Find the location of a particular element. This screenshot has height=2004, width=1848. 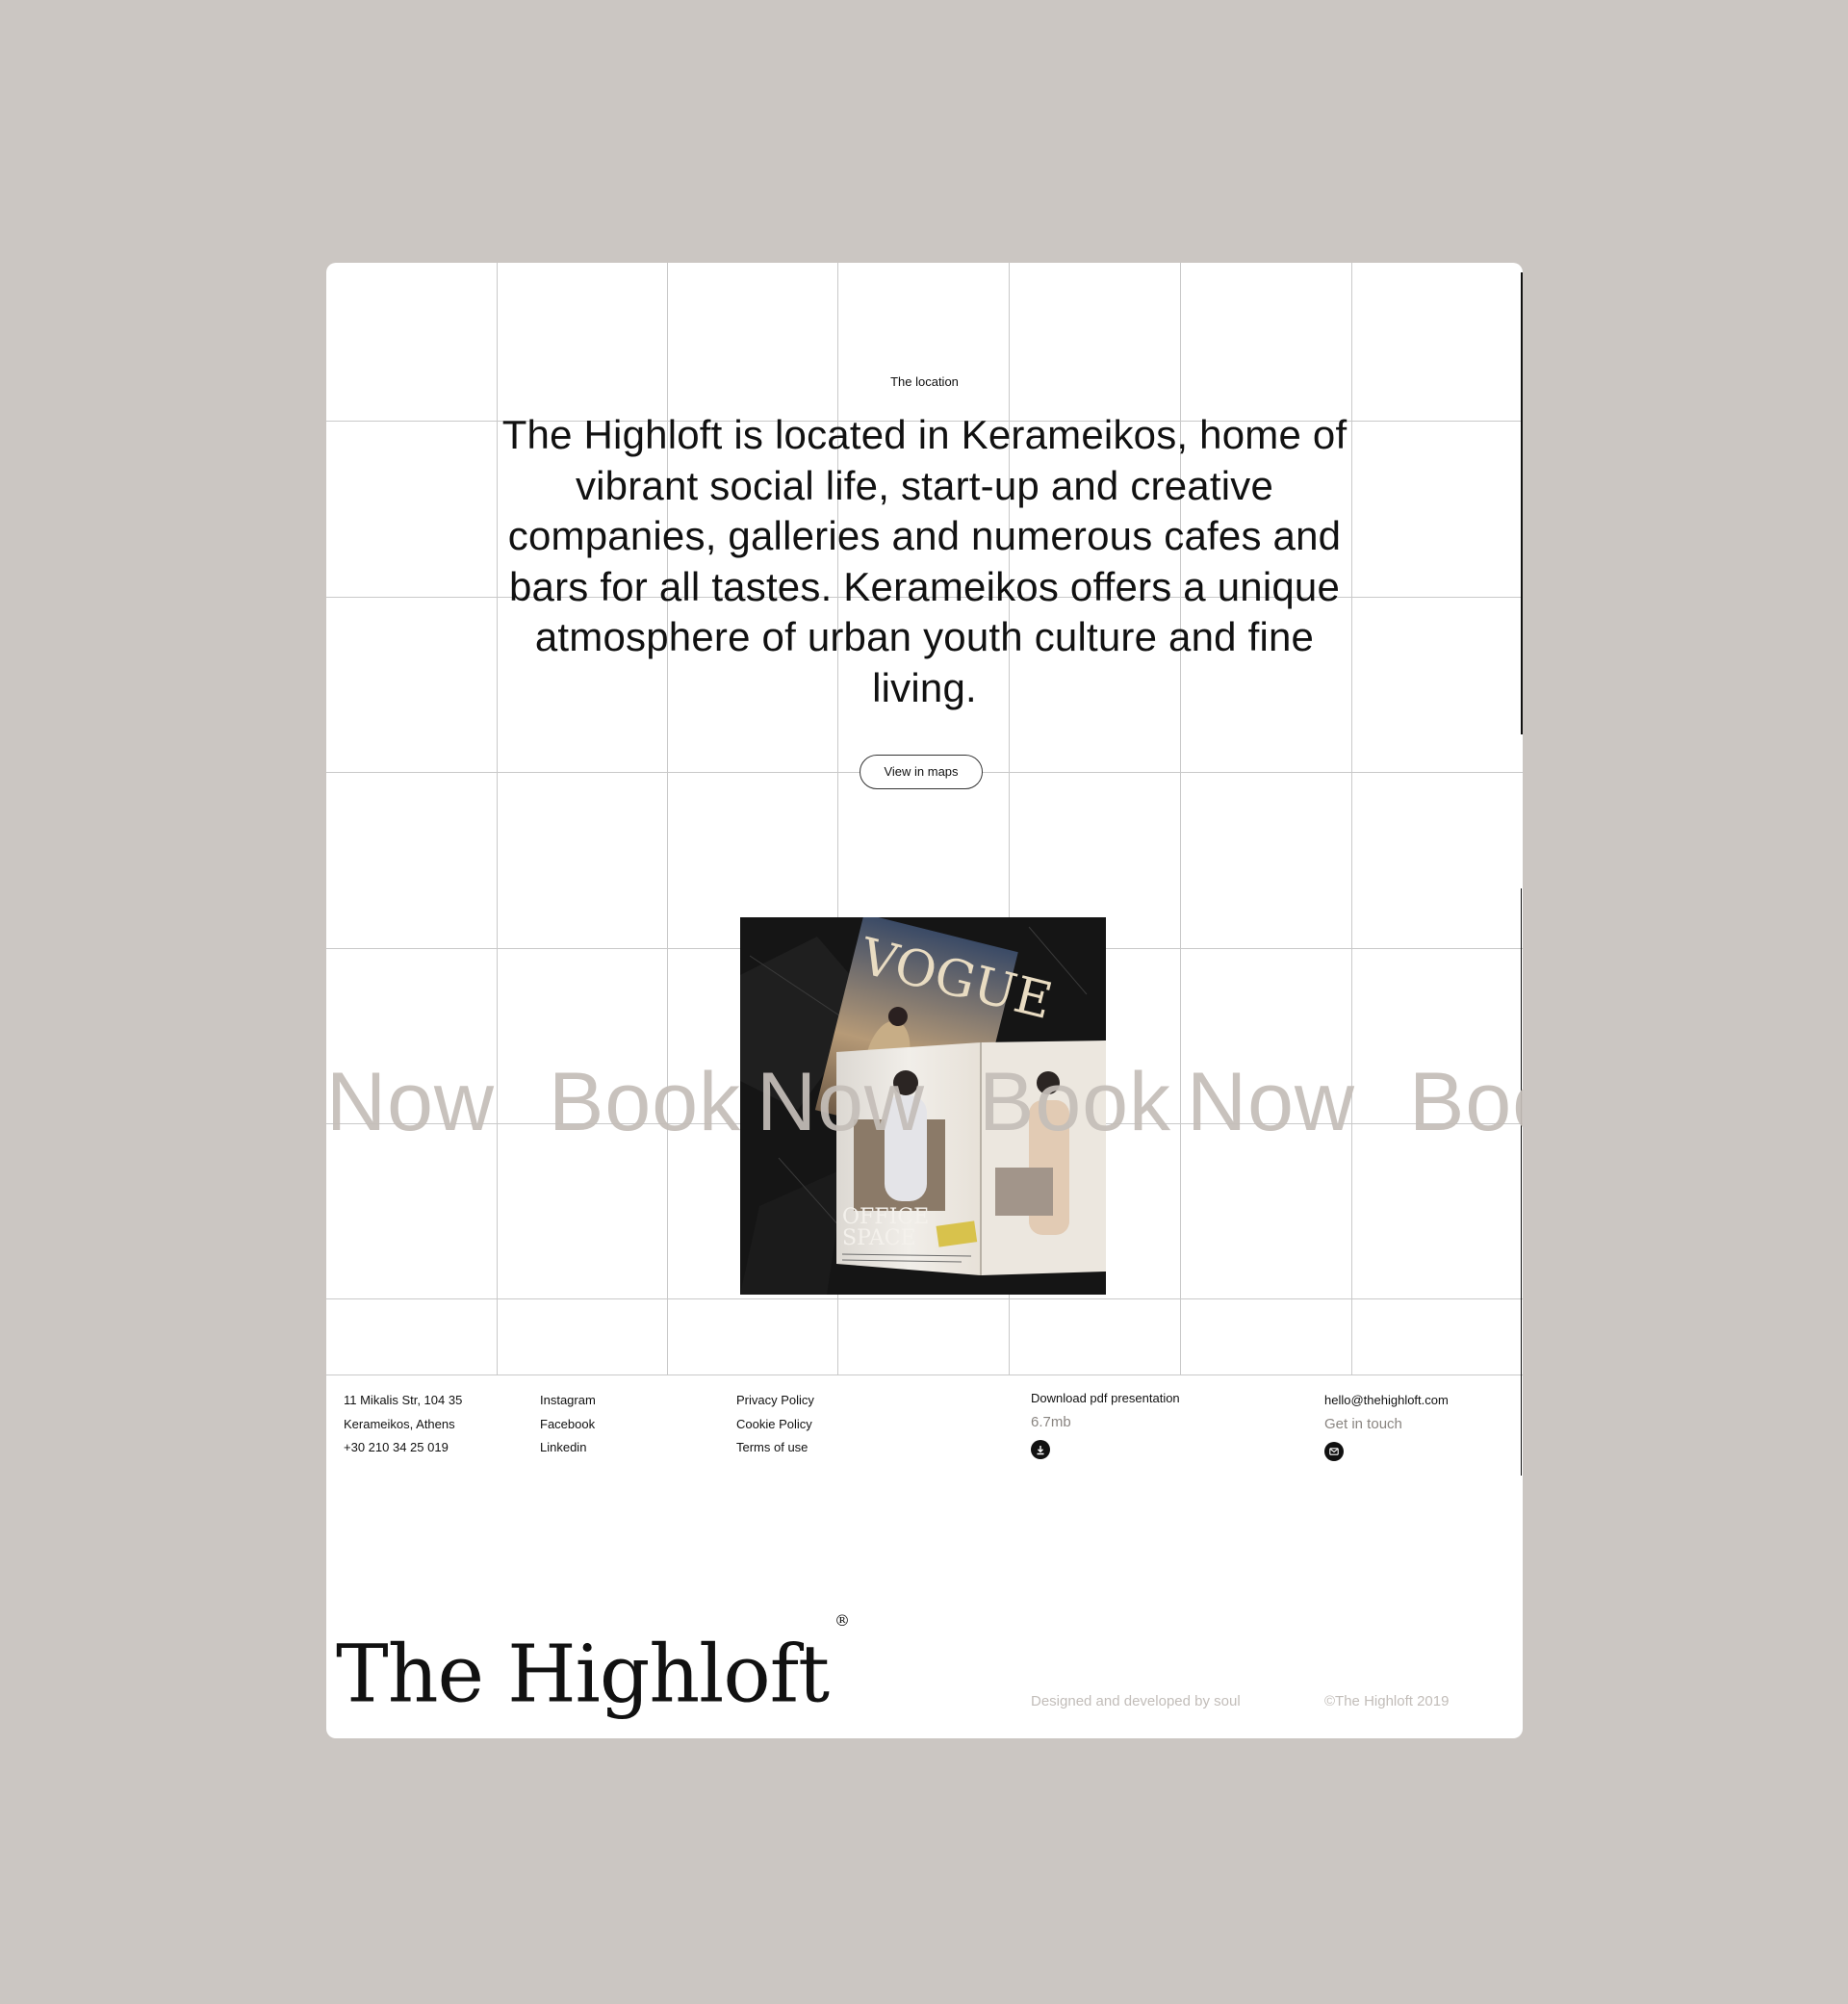

download-presentation-link: Download pdf presentation is located at coordinates (1105, 1399).